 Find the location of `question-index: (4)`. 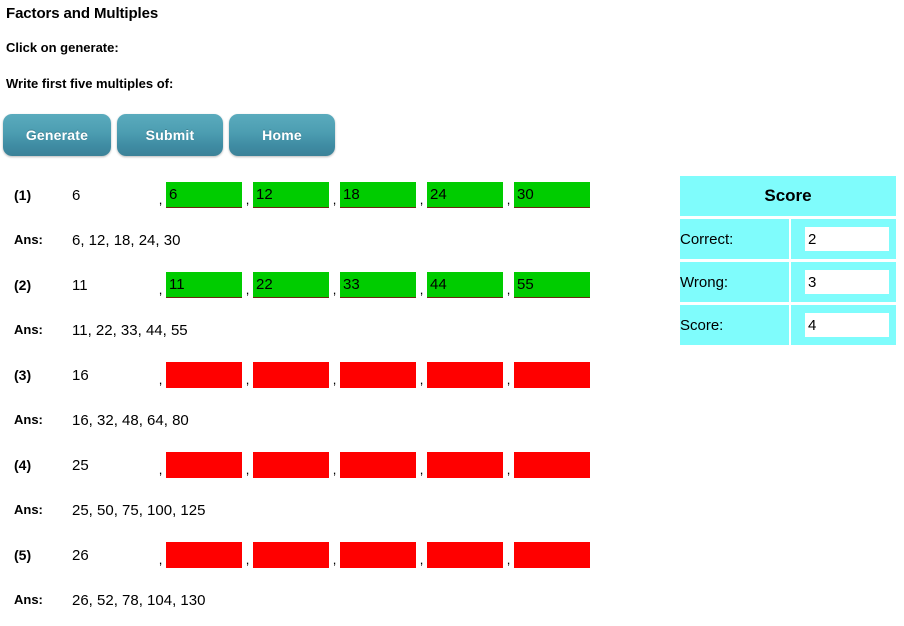

question-index: (4) is located at coordinates (23, 465).